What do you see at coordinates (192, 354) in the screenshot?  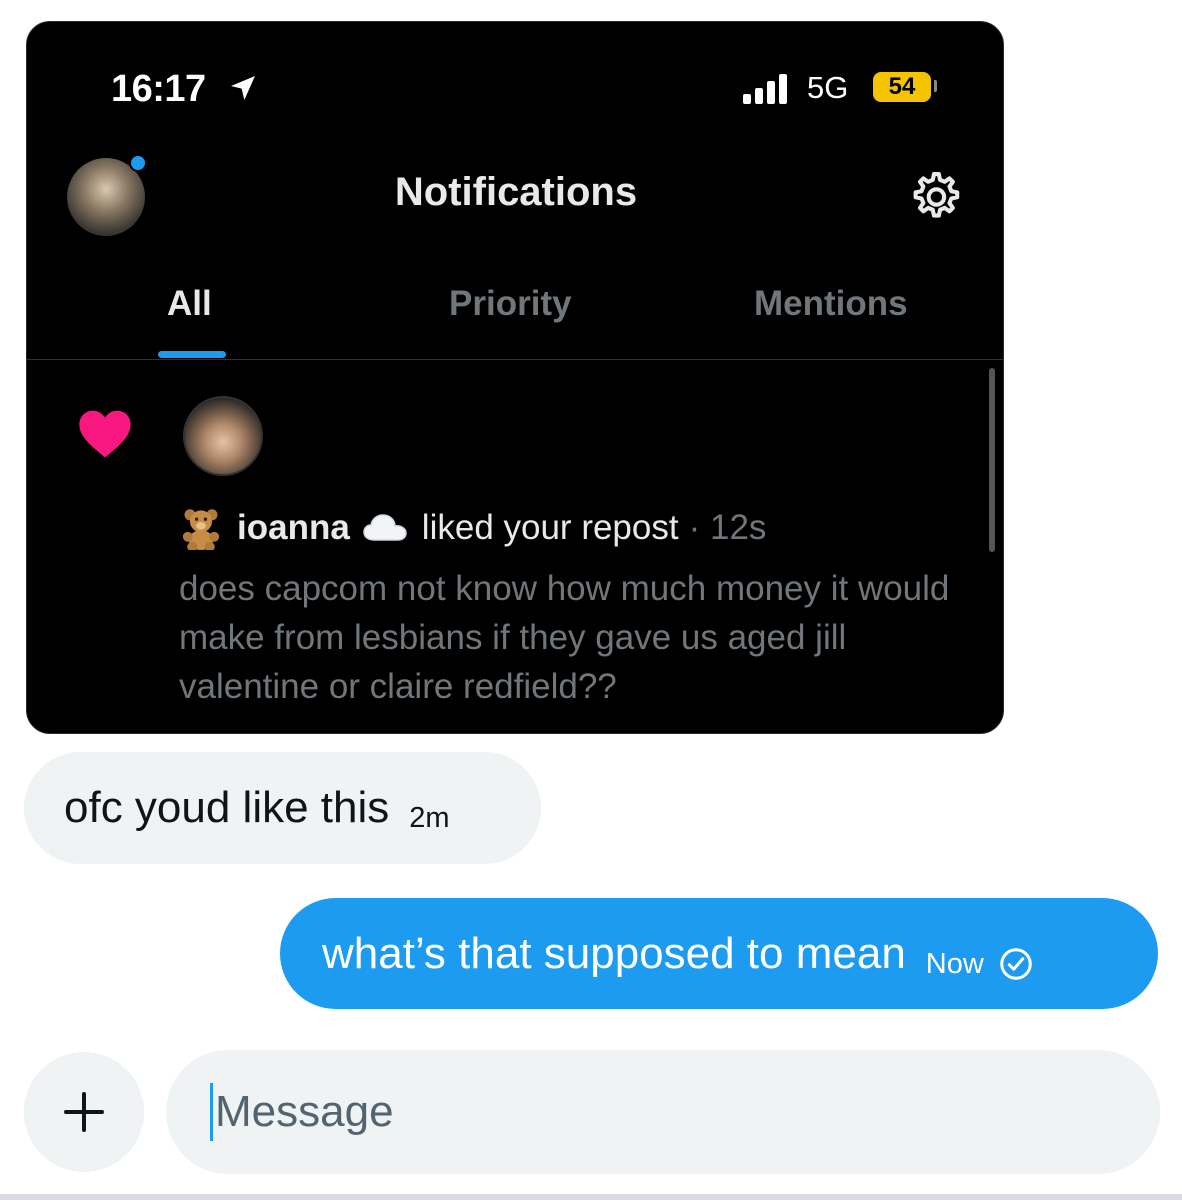 I see `active-tab-indicator` at bounding box center [192, 354].